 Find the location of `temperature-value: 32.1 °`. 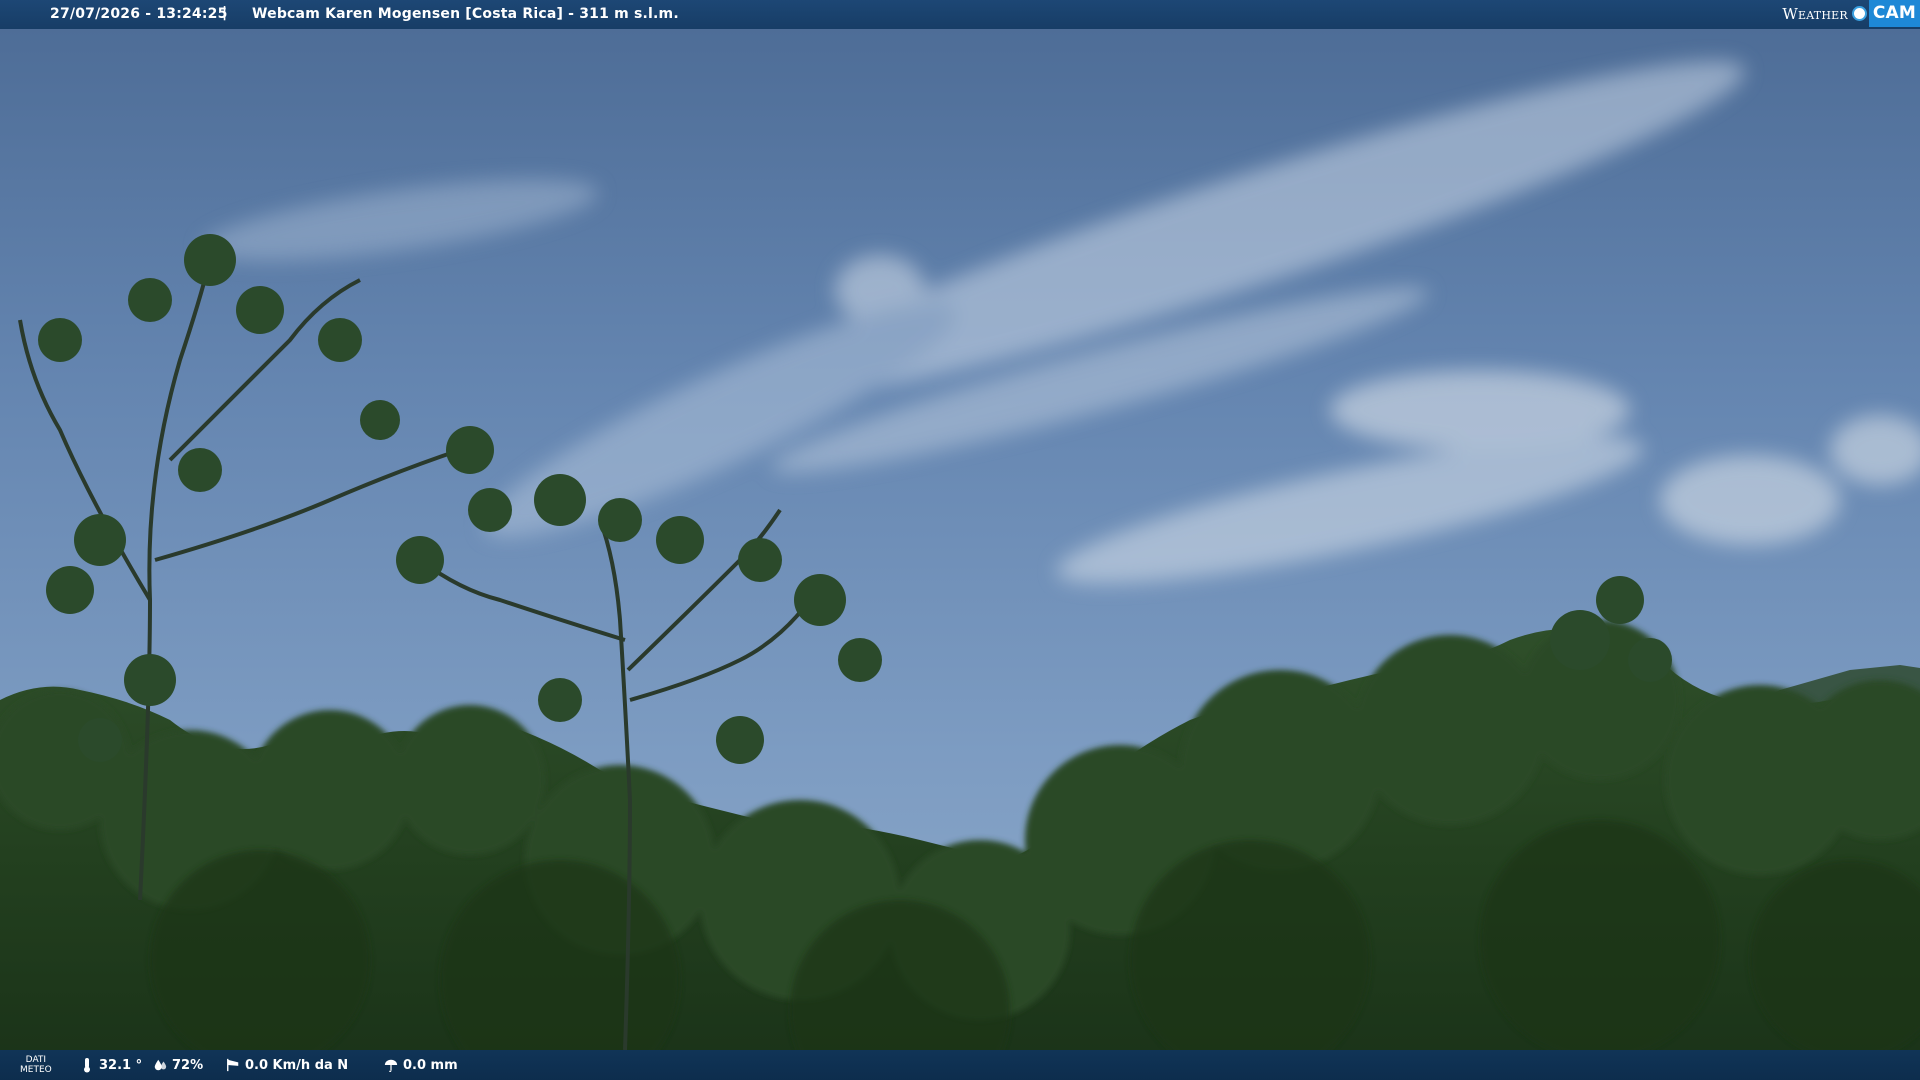

temperature-value: 32.1 ° is located at coordinates (121, 1065).